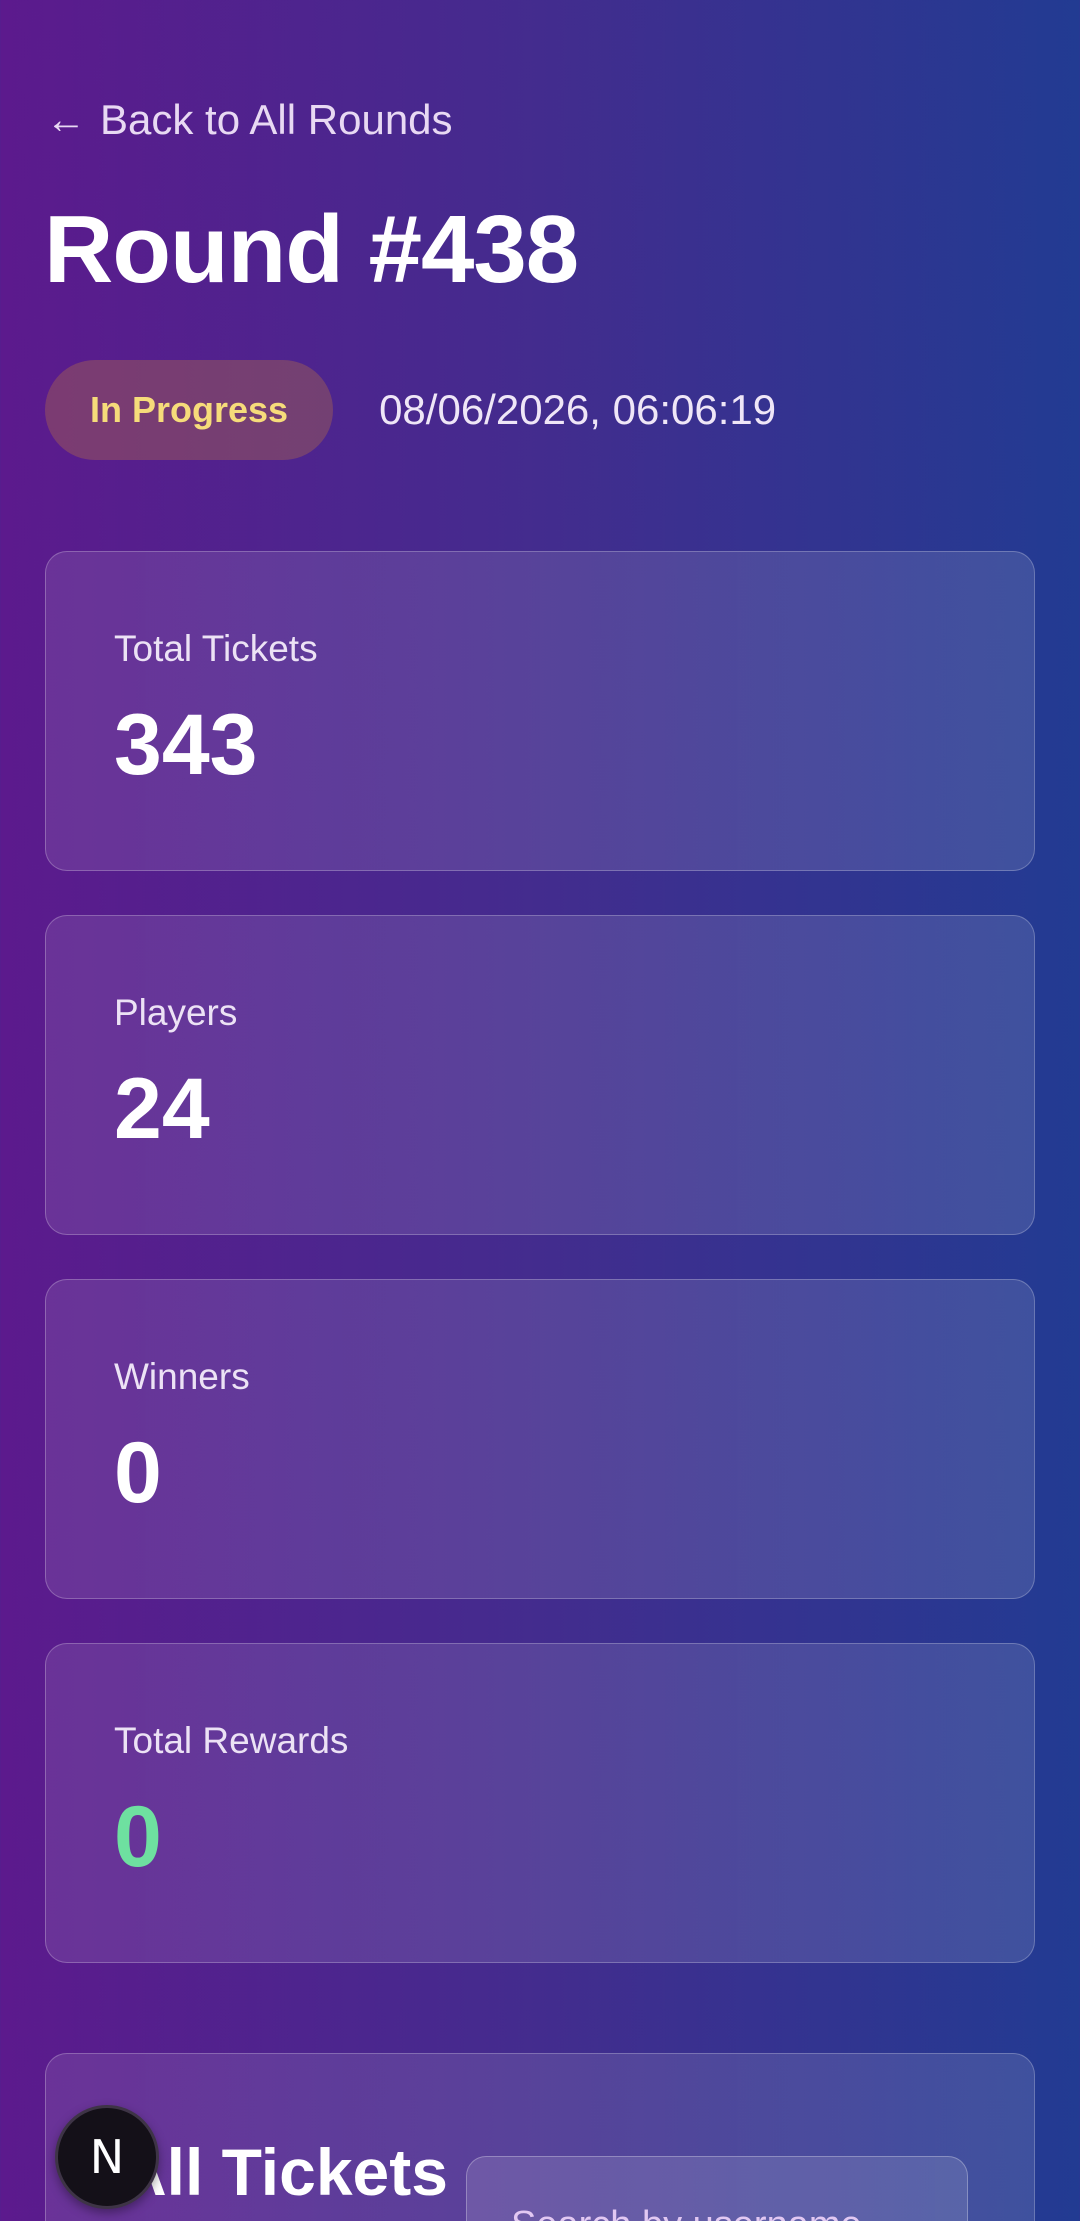 The height and width of the screenshot is (2221, 1080). Describe the element at coordinates (231, 1740) in the screenshot. I see `stat-label: Total Rewards` at that location.